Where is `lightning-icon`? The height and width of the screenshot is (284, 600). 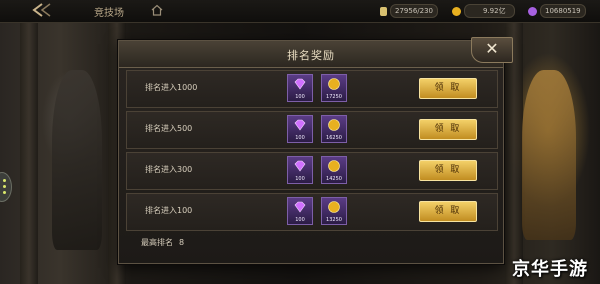
lightning-icon is located at coordinates (383, 11).